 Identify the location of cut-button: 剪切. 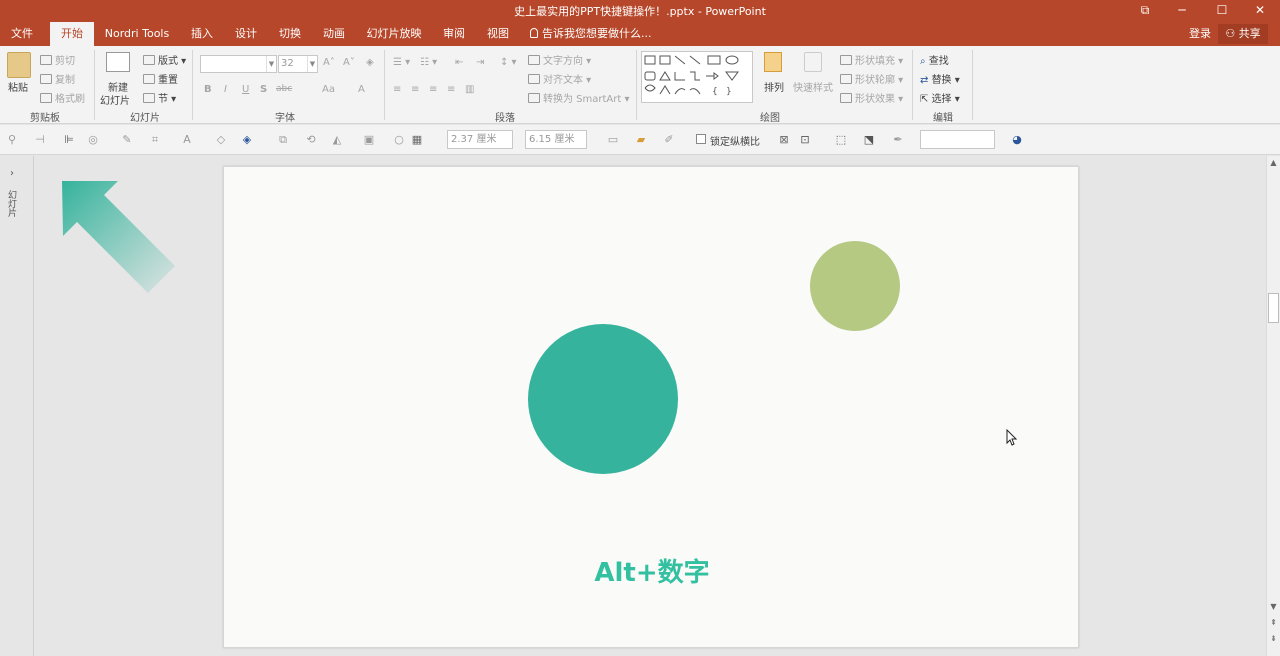
(57, 59).